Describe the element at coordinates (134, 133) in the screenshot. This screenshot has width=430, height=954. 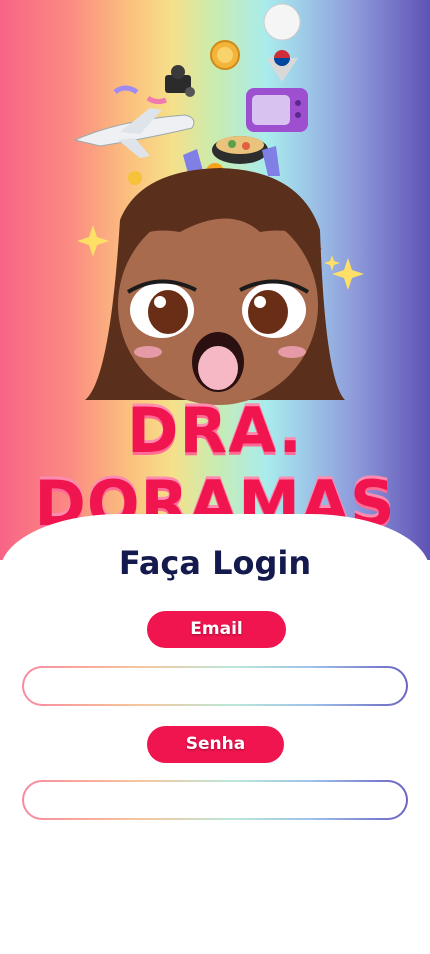
I see `airplane-icon` at that location.